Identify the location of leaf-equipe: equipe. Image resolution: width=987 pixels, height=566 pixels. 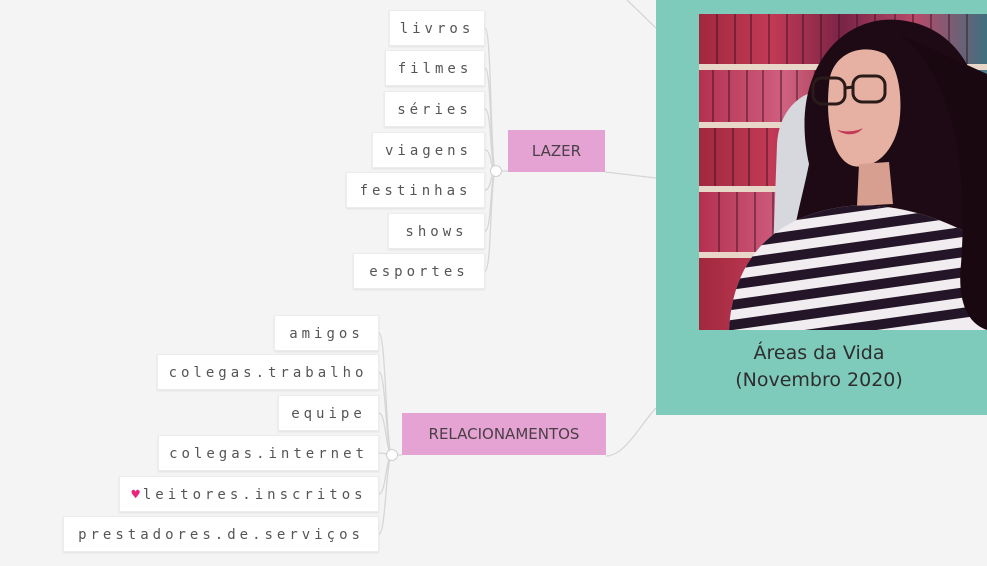
(328, 413).